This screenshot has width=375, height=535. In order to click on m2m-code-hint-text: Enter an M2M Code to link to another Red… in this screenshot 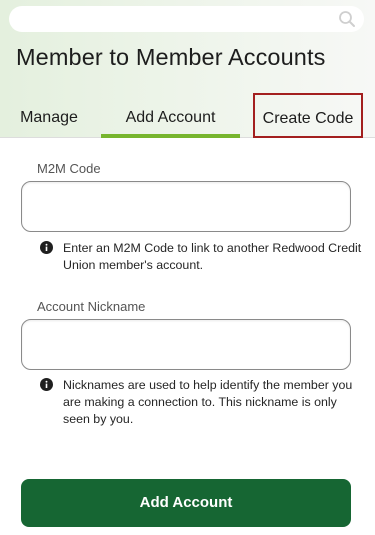, I will do `click(212, 256)`.